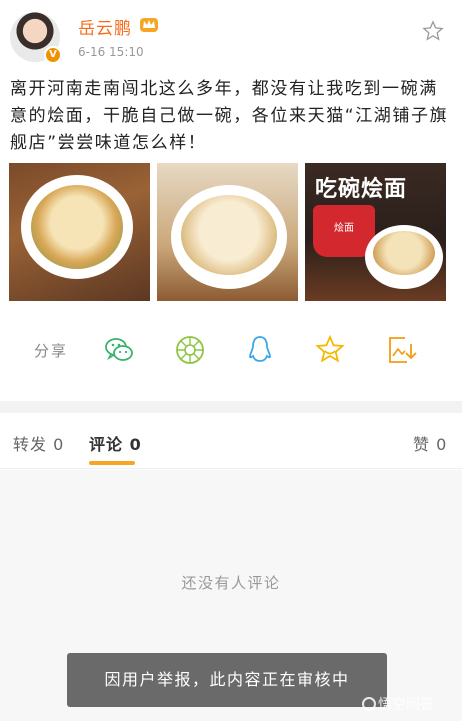 Image resolution: width=462 pixels, height=721 pixels. I want to click on active-tab-indicator, so click(112, 463).